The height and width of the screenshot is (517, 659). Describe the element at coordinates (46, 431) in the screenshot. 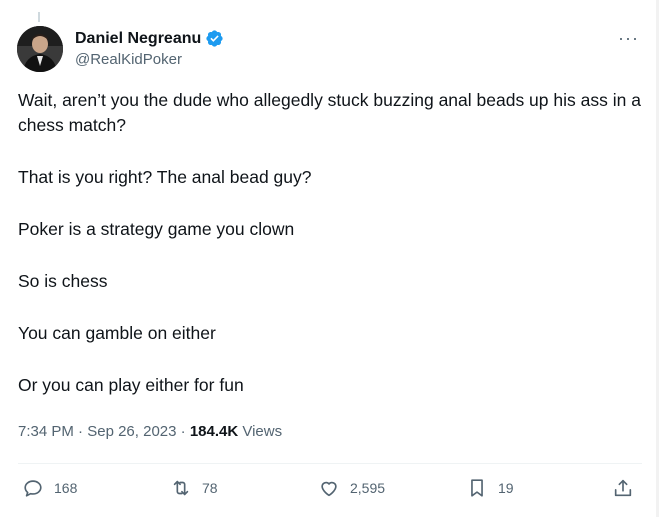

I see `tweet-time: 7:34 PM` at that location.